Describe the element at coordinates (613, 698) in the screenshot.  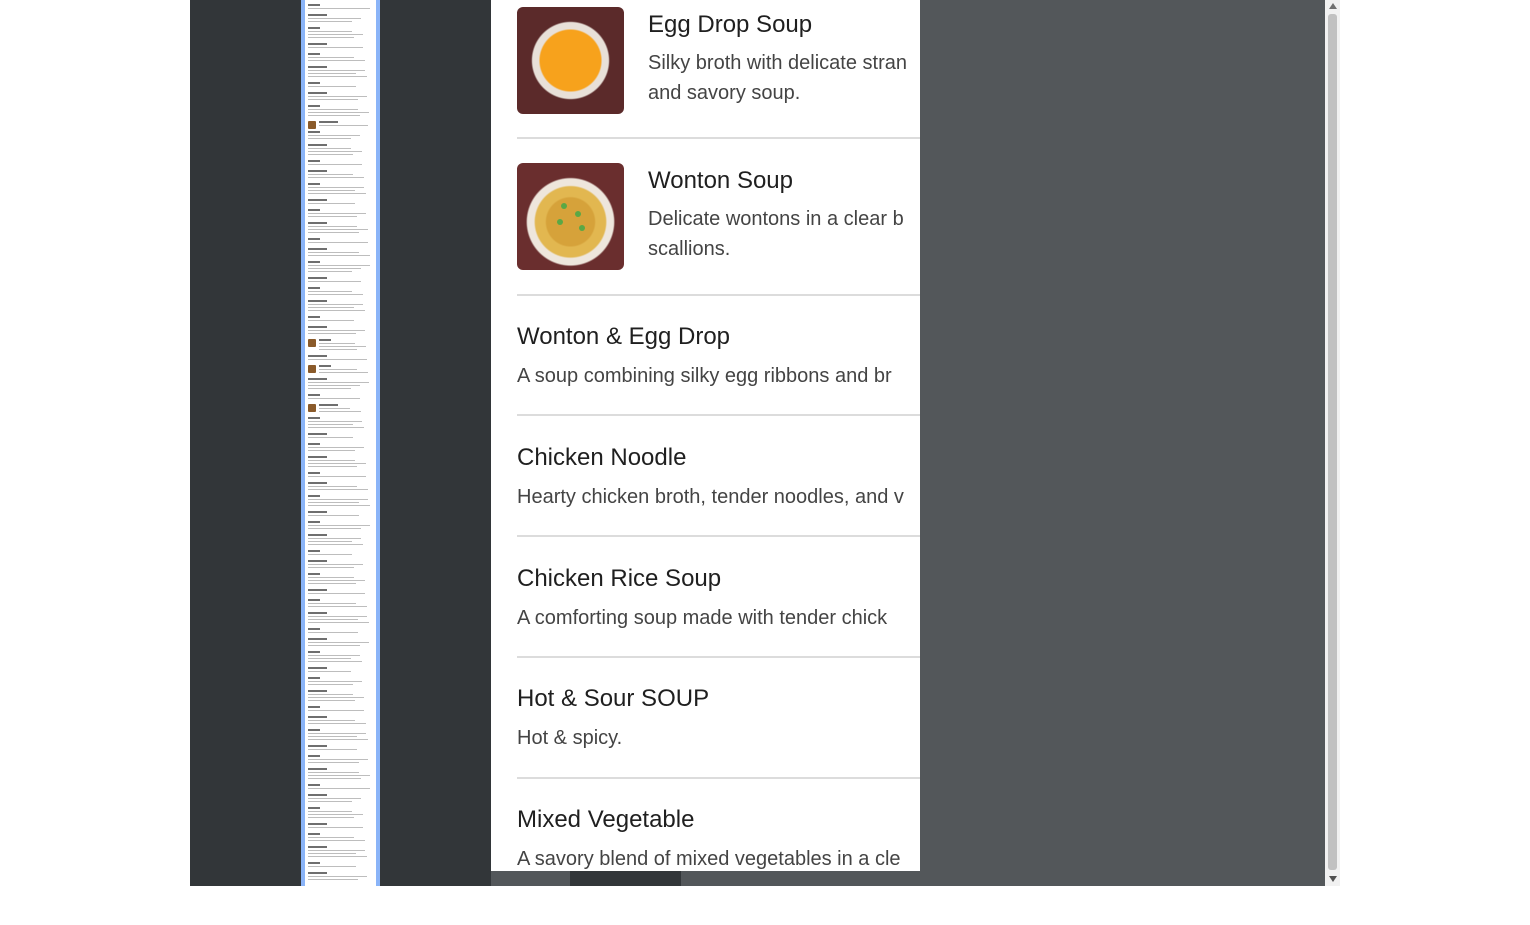
I see `item-name: Hot & Sour SOUP` at that location.